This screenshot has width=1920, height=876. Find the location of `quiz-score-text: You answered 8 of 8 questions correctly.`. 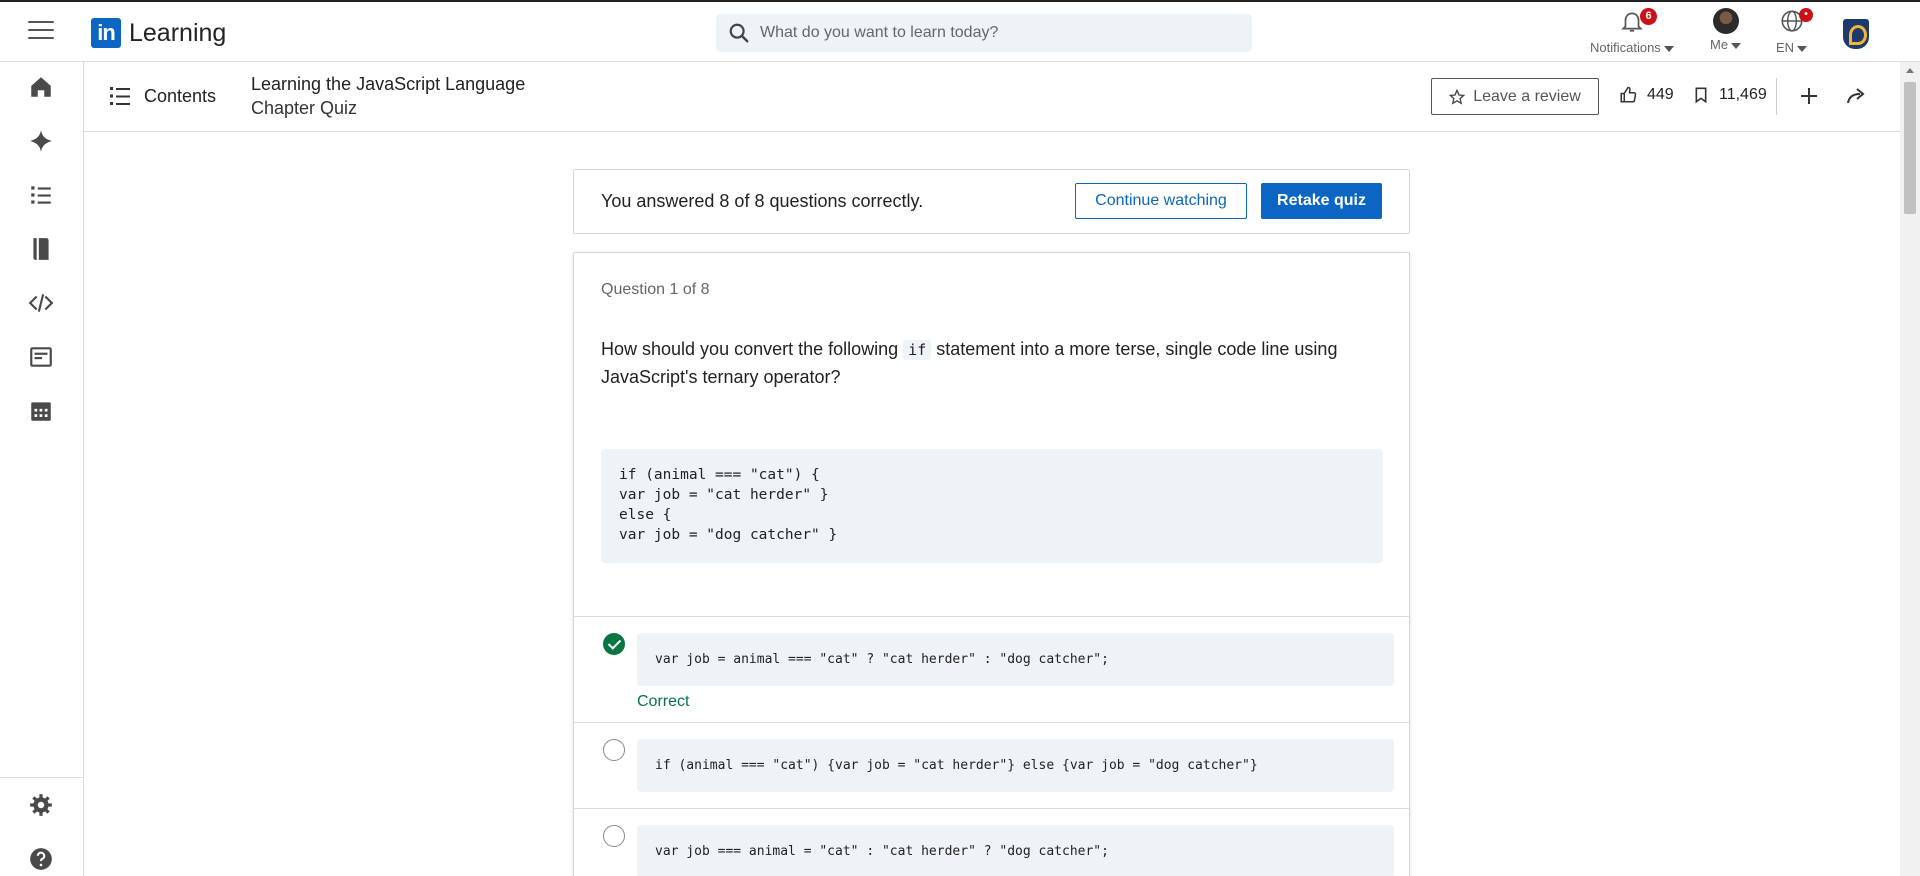

quiz-score-text: You answered 8 of 8 questions correctly. is located at coordinates (762, 201).